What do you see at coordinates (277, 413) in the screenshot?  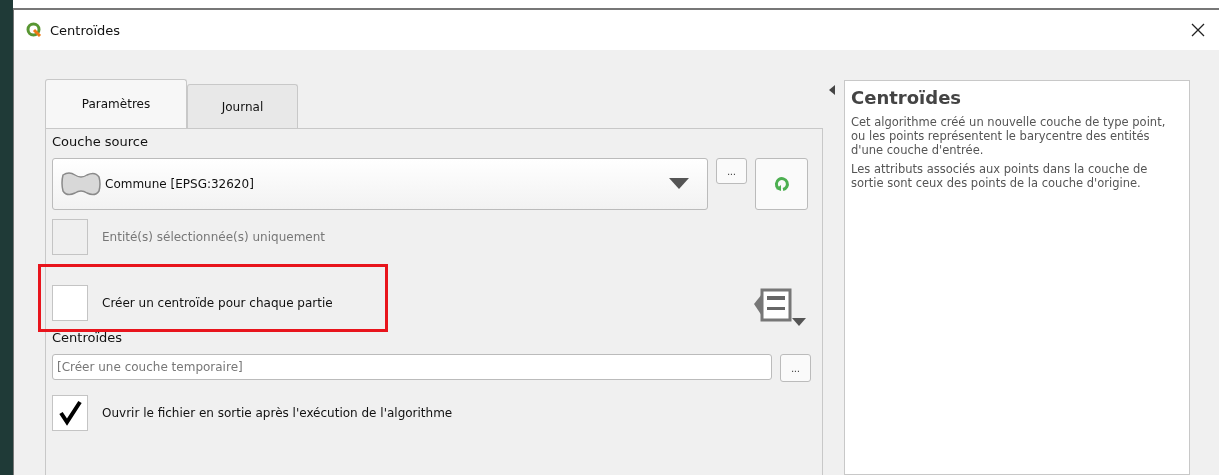 I see `checkbox-label: Ouvrir le fichier en sortie après l'exécution de l'algorithme` at bounding box center [277, 413].